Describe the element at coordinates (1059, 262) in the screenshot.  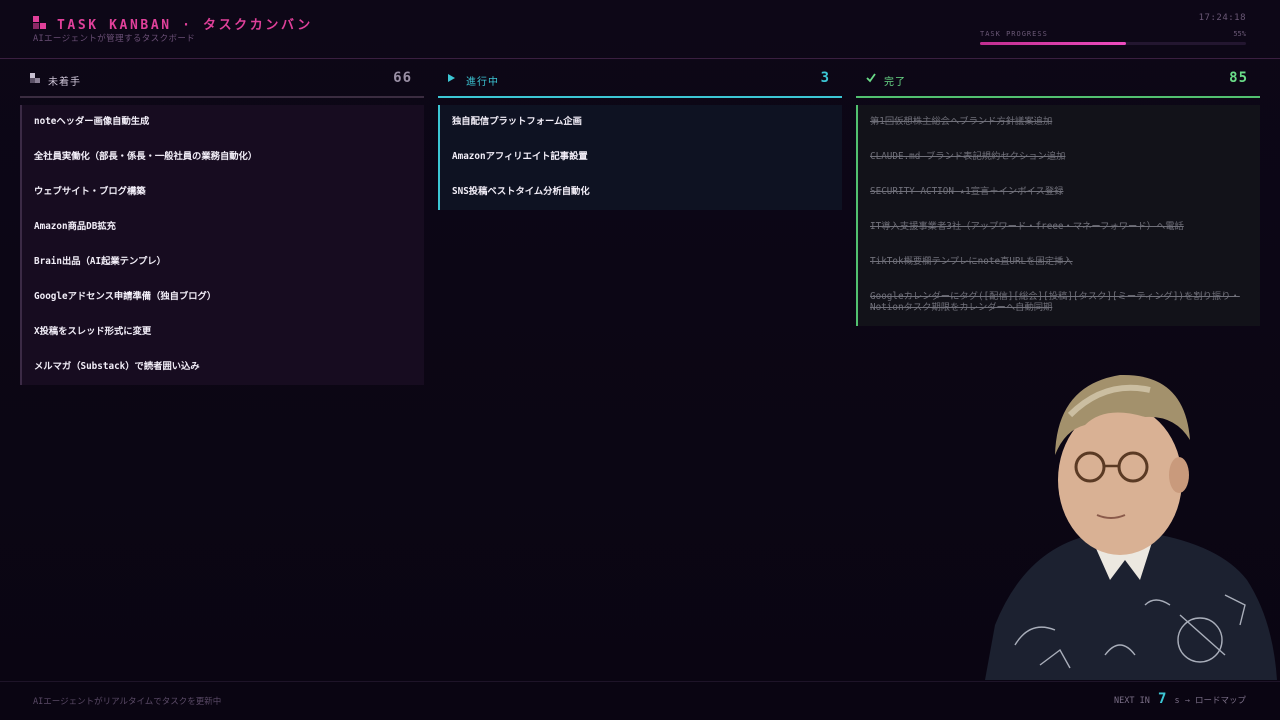
I see `task-card: TikTok概要欄テンプレにnote直URLを固定挿入` at that location.